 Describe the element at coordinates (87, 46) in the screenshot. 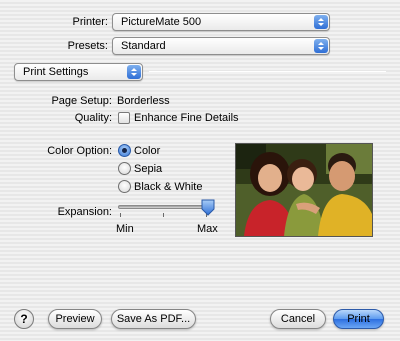

I see `presets-label: Presets:` at that location.